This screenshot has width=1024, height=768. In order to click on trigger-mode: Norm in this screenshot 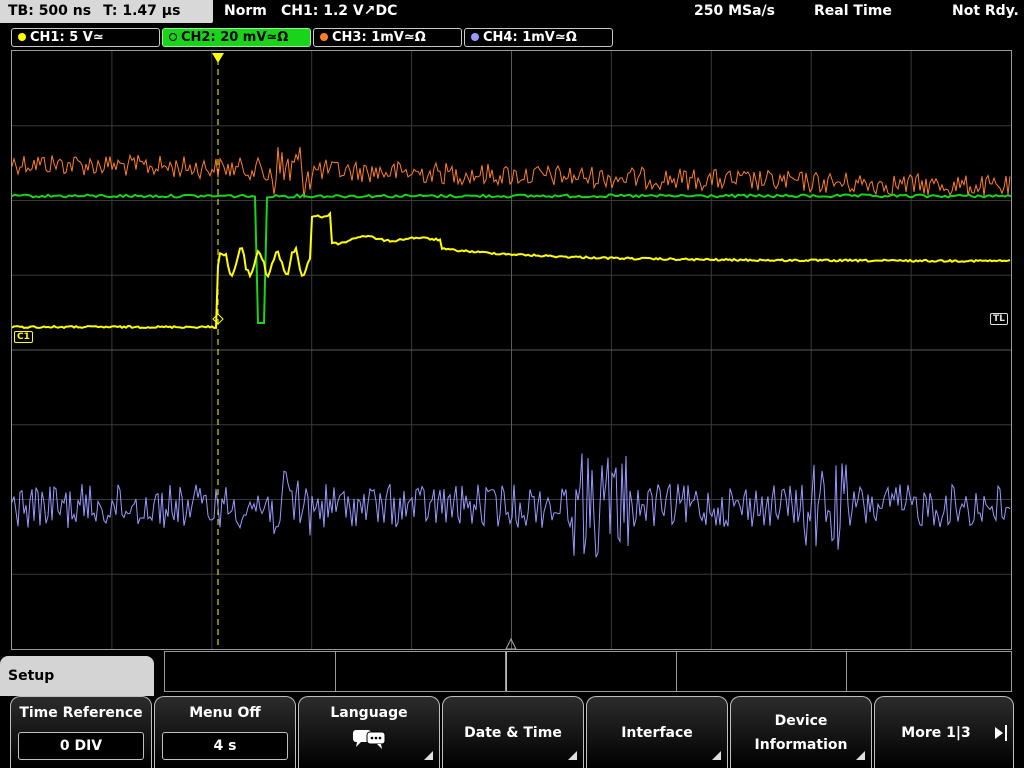, I will do `click(245, 11)`.